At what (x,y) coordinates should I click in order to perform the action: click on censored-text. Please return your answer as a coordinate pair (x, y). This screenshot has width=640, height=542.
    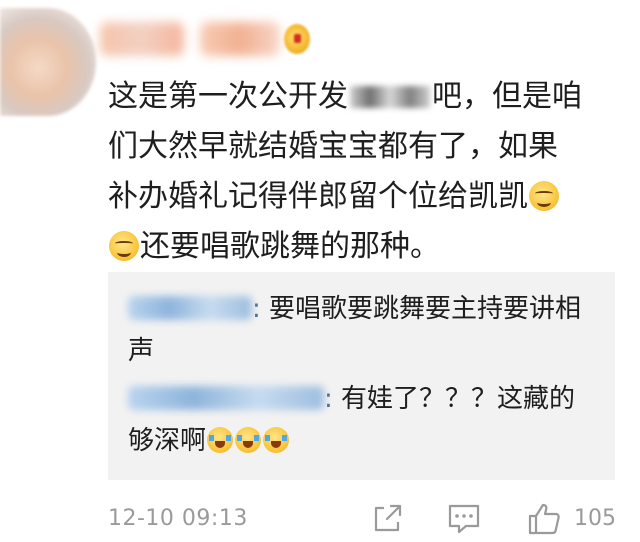
    Looking at the image, I should click on (390, 97).